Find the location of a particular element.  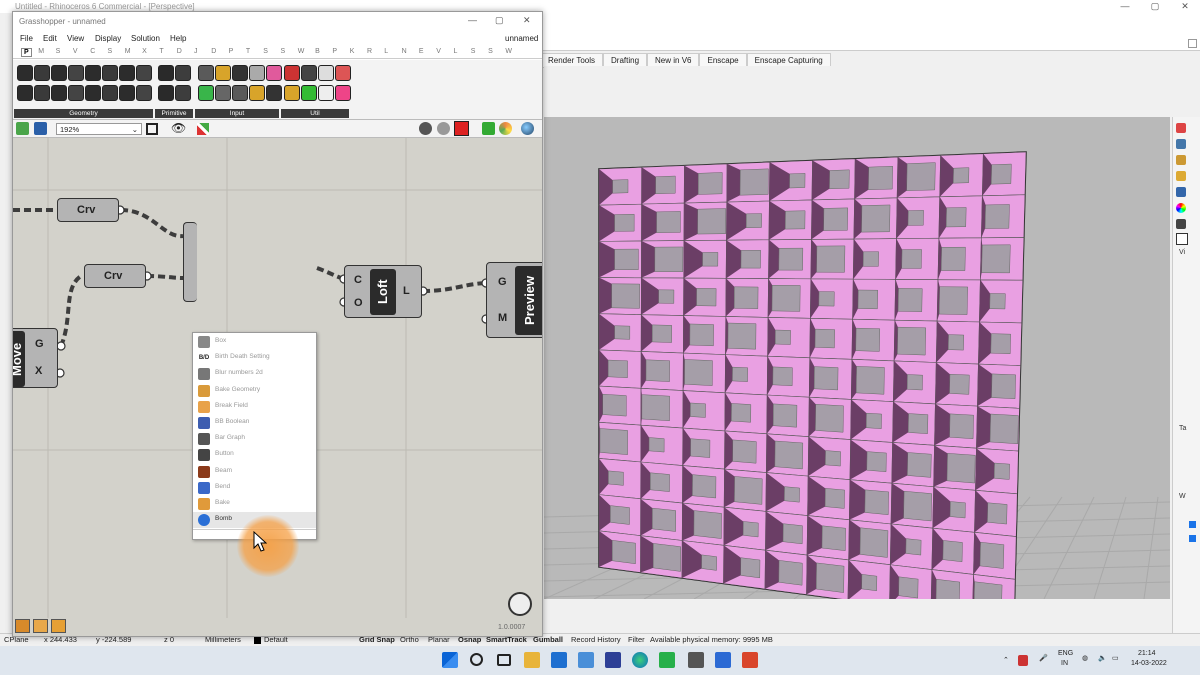

zoom-extents-icon is located at coordinates (152, 129).